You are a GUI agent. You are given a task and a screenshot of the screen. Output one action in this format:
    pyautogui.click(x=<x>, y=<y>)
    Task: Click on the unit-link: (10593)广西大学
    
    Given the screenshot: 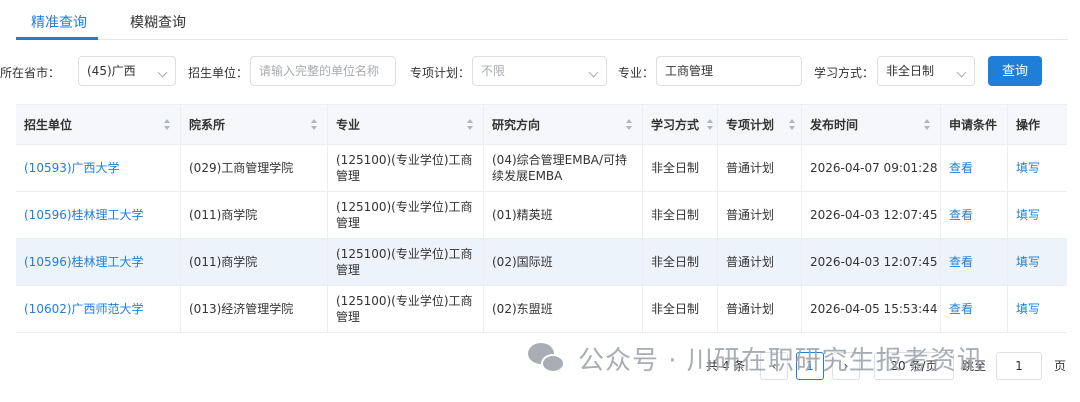 What is the action you would take?
    pyautogui.click(x=72, y=168)
    